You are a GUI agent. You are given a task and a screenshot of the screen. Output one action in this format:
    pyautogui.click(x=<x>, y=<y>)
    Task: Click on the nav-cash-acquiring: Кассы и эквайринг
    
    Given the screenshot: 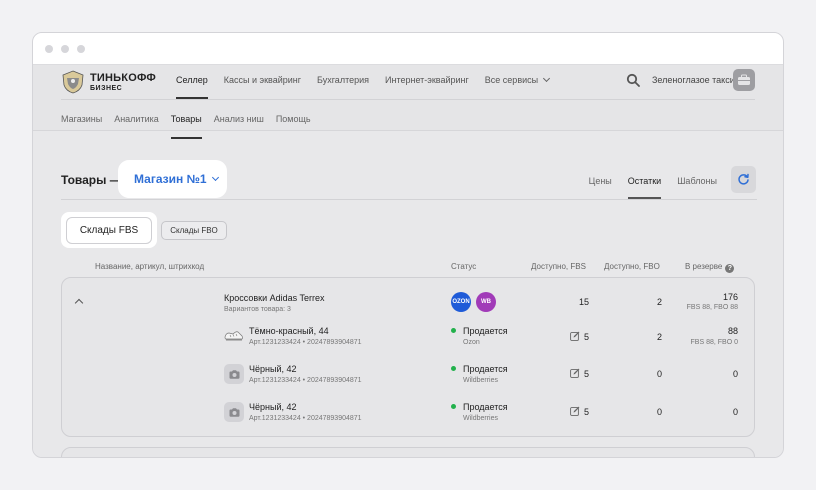 What is the action you would take?
    pyautogui.click(x=262, y=82)
    